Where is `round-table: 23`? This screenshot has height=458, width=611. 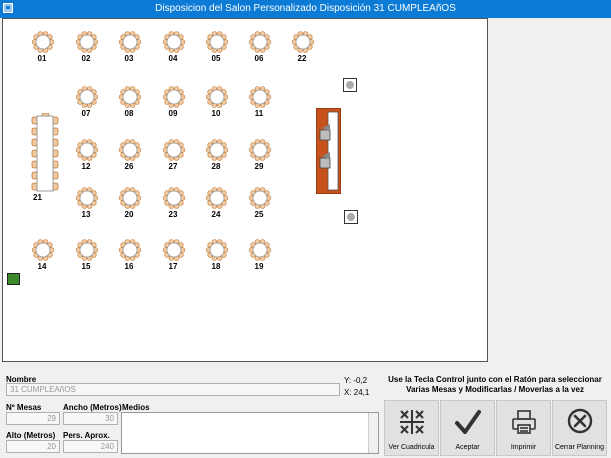
round-table: 23 is located at coordinates (176, 204).